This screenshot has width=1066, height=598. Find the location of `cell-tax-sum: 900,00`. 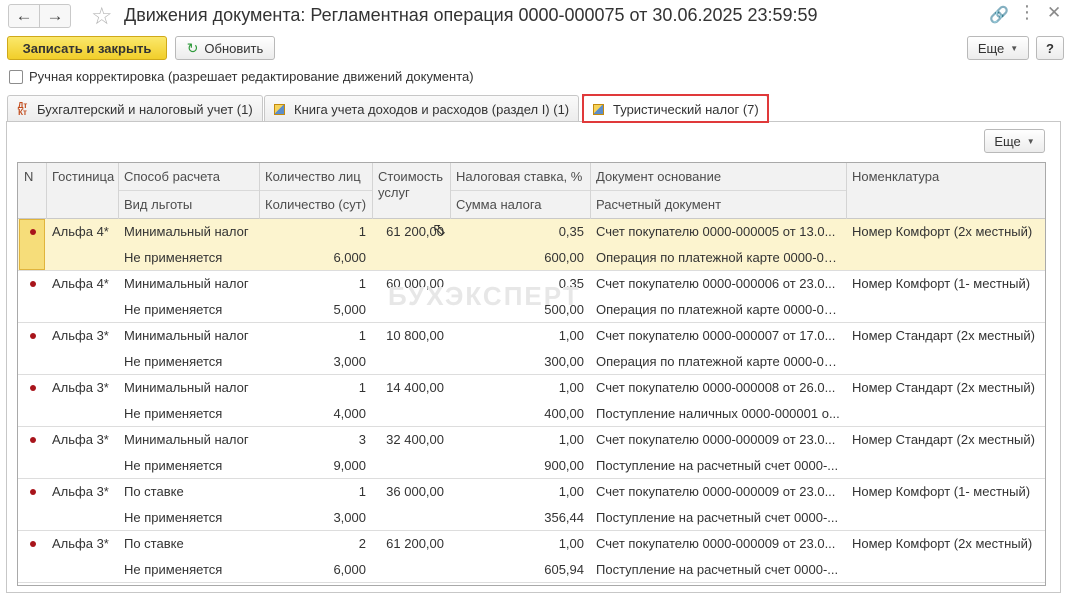

cell-tax-sum: 900,00 is located at coordinates (520, 466).